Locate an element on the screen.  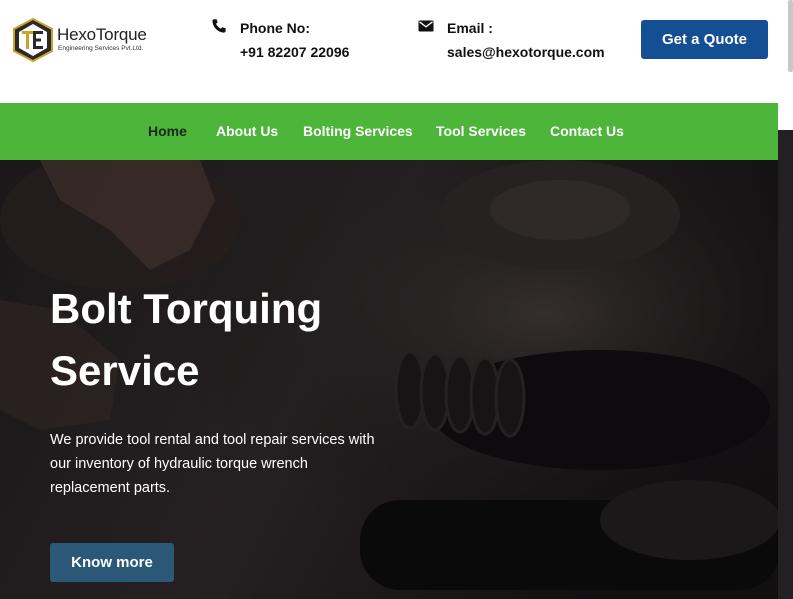
email-label: Email : is located at coordinates (470, 28).